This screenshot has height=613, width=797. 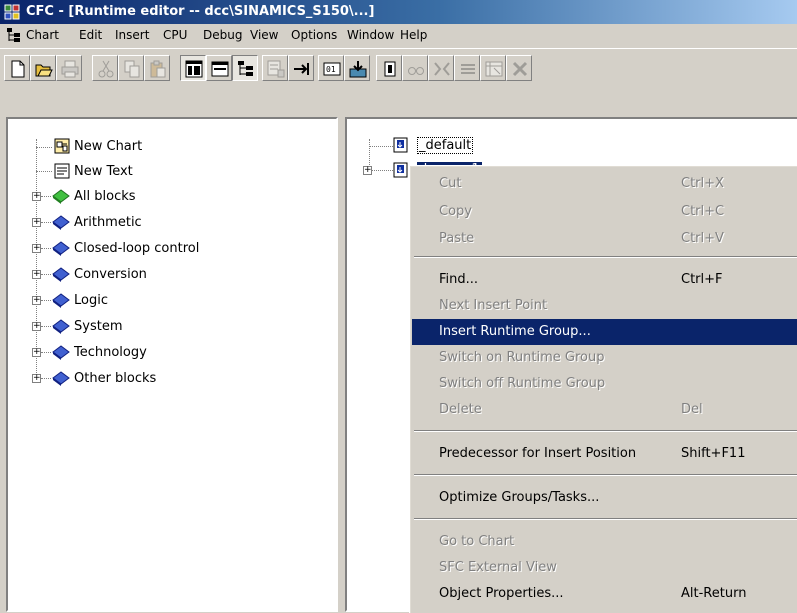 What do you see at coordinates (604, 594) in the screenshot?
I see `menu-item-object-properties: Object Properties... Alt-Return` at bounding box center [604, 594].